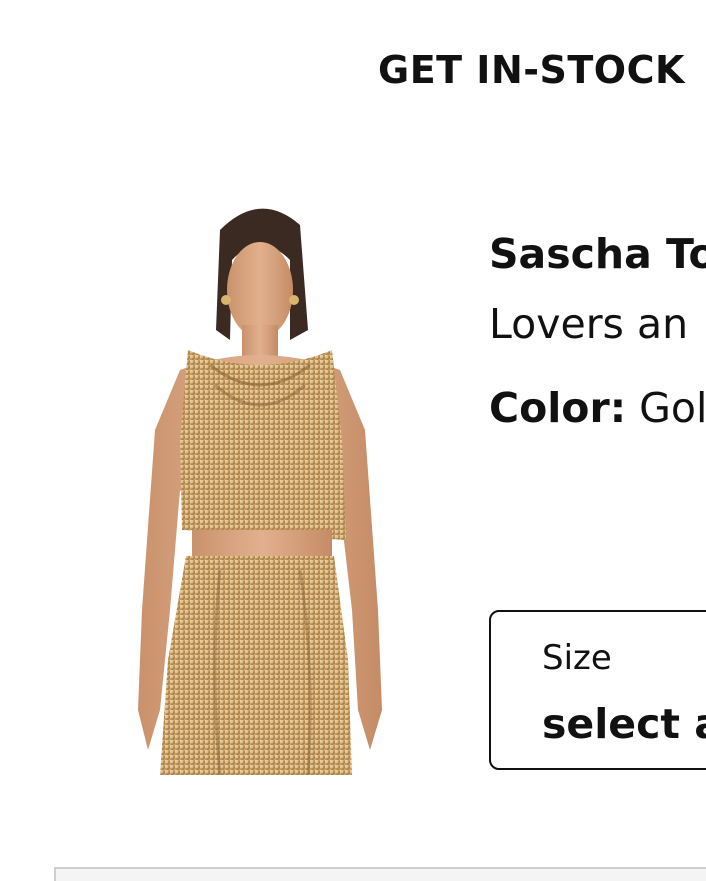 The image size is (706, 881). I want to click on size-select: Size select a, so click(597, 690).